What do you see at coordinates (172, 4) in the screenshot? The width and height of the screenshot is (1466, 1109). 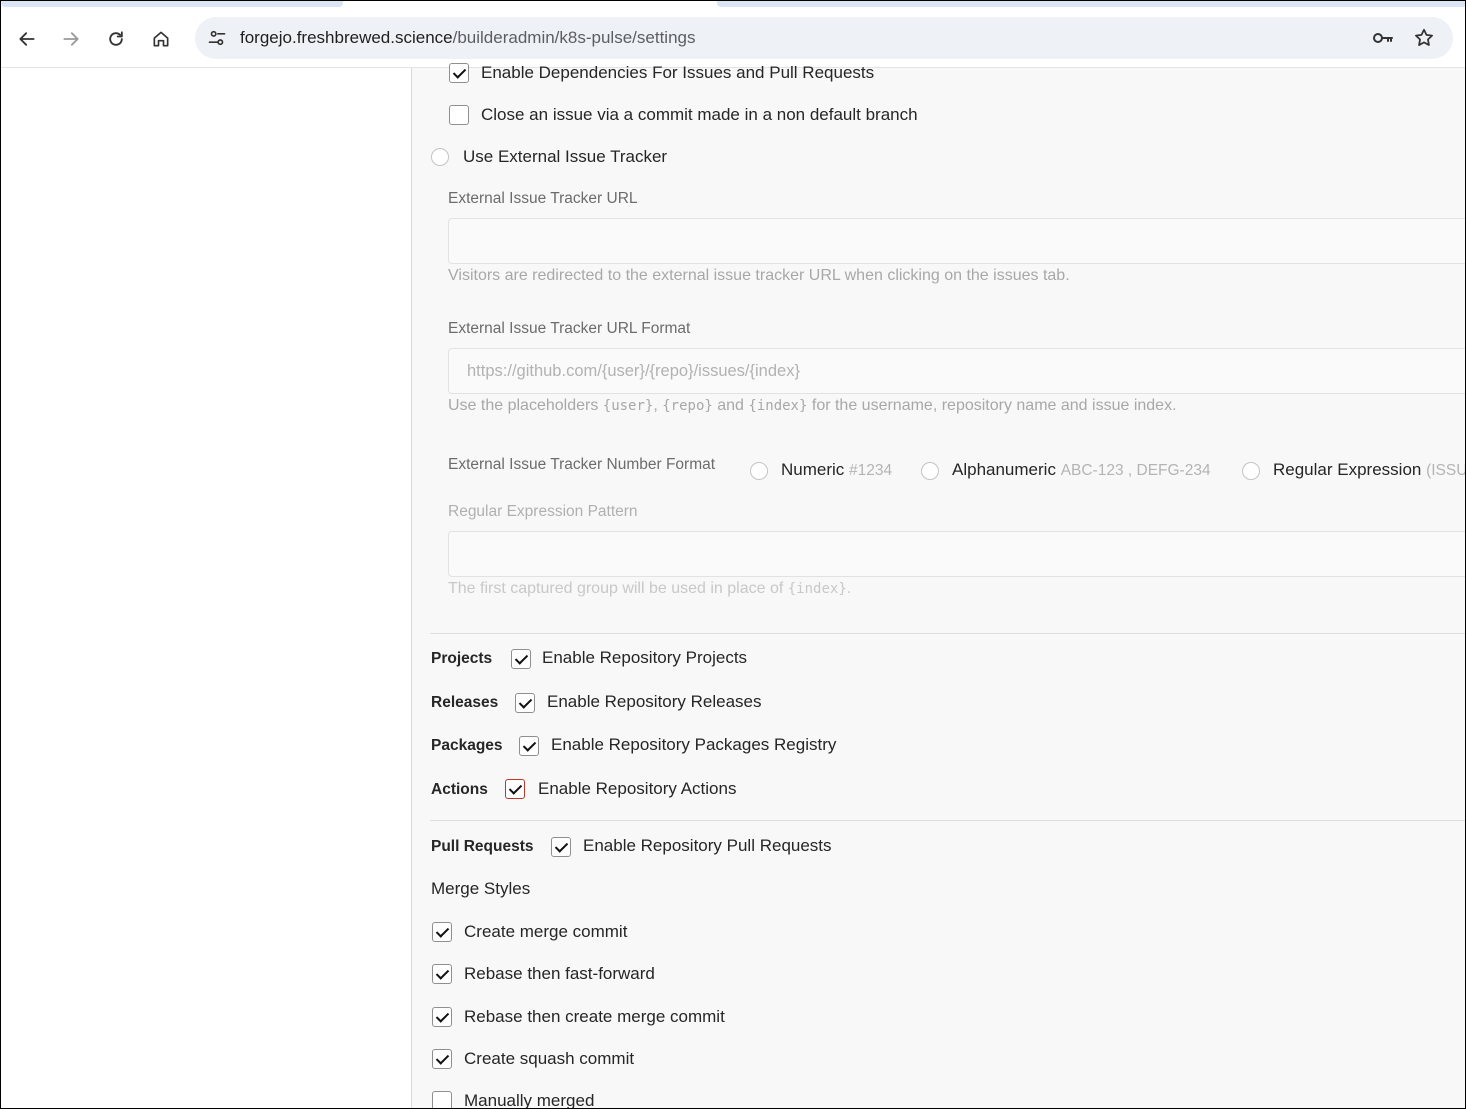 I see `tab-active-edge` at bounding box center [172, 4].